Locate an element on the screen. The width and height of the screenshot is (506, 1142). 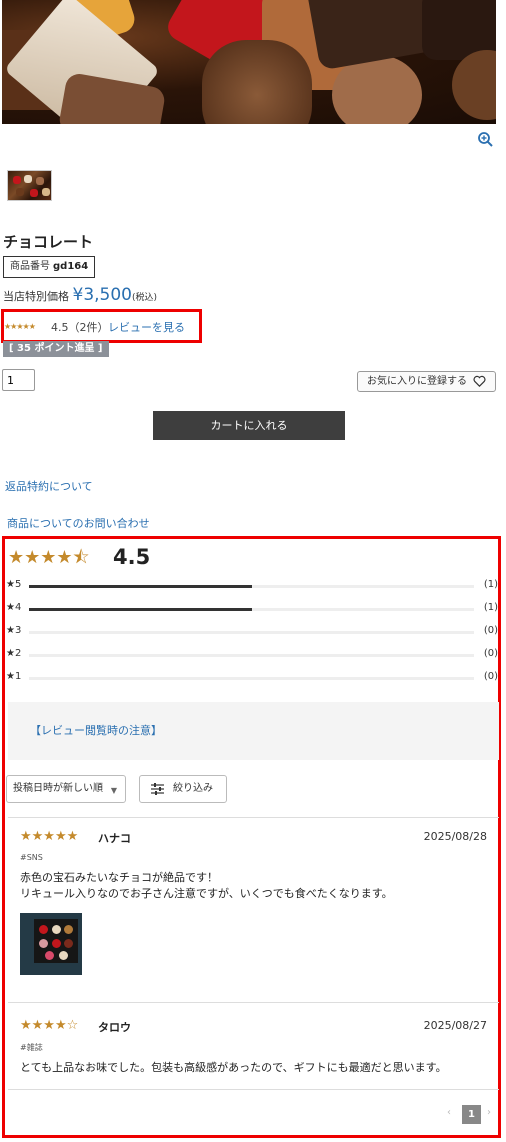
review-body-line: とても上品なお味でした。包装も高級感があったので、ギフトにも最適だと思います。 is located at coordinates (233, 1067).